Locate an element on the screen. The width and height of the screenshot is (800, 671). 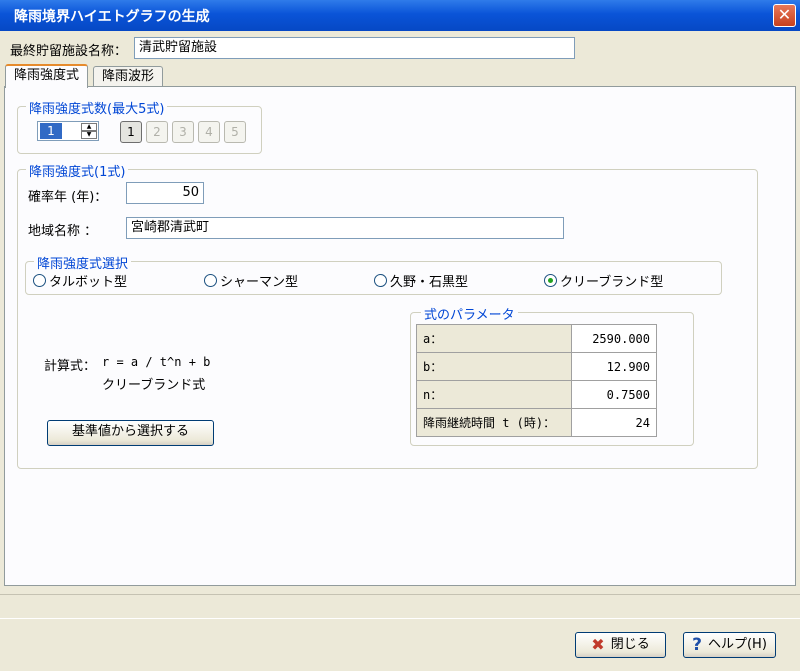
param-key: 降雨継続時間 t (時)： is located at coordinates (494, 422).